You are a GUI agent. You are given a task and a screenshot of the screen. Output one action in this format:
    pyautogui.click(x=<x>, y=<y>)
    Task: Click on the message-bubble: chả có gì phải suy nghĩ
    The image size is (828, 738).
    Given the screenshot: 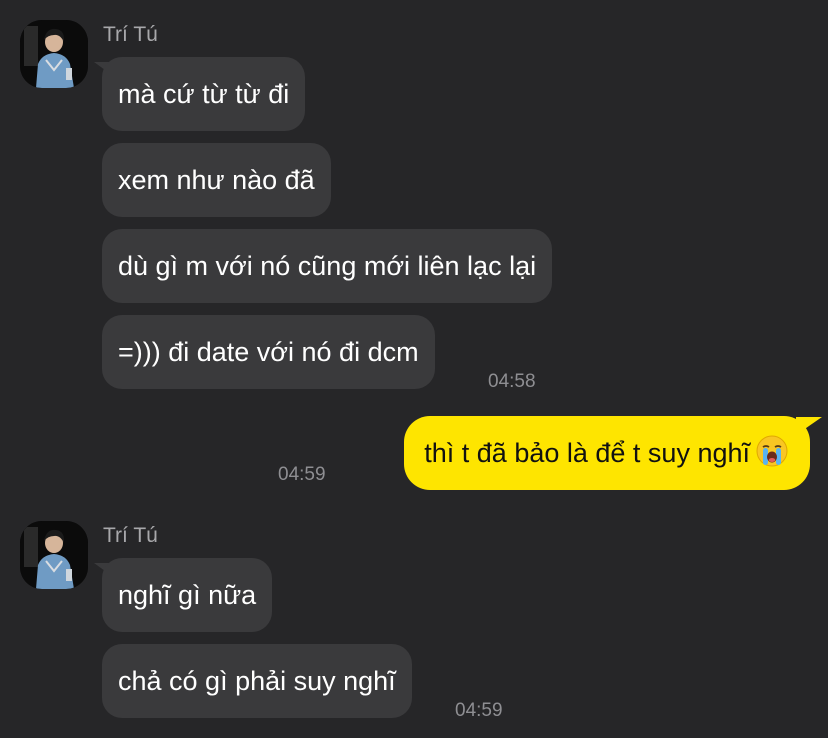 What is the action you would take?
    pyautogui.click(x=257, y=681)
    